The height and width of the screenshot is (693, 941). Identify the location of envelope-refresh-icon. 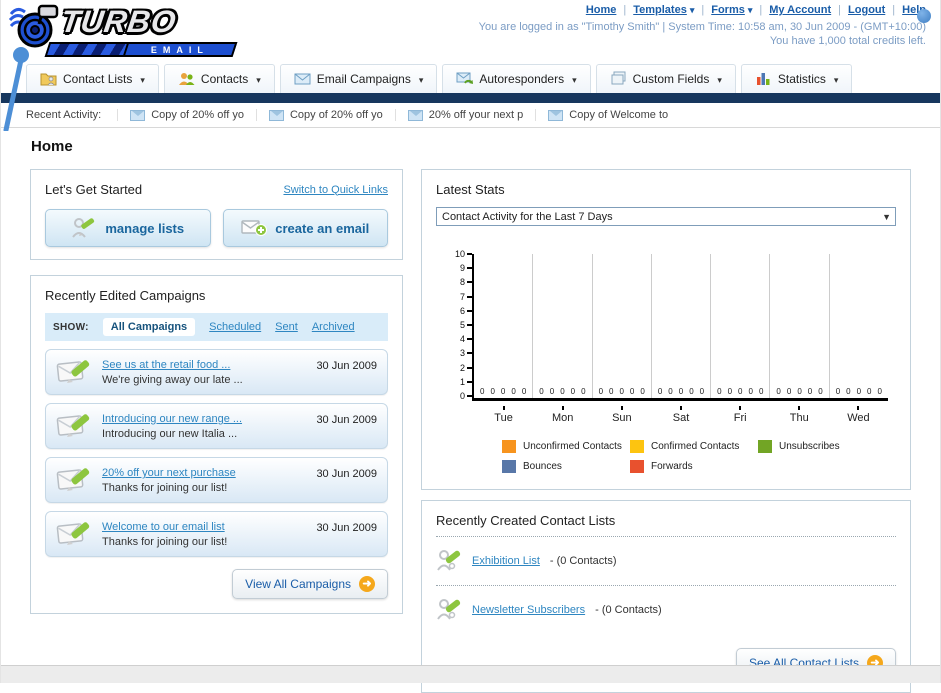
(465, 78).